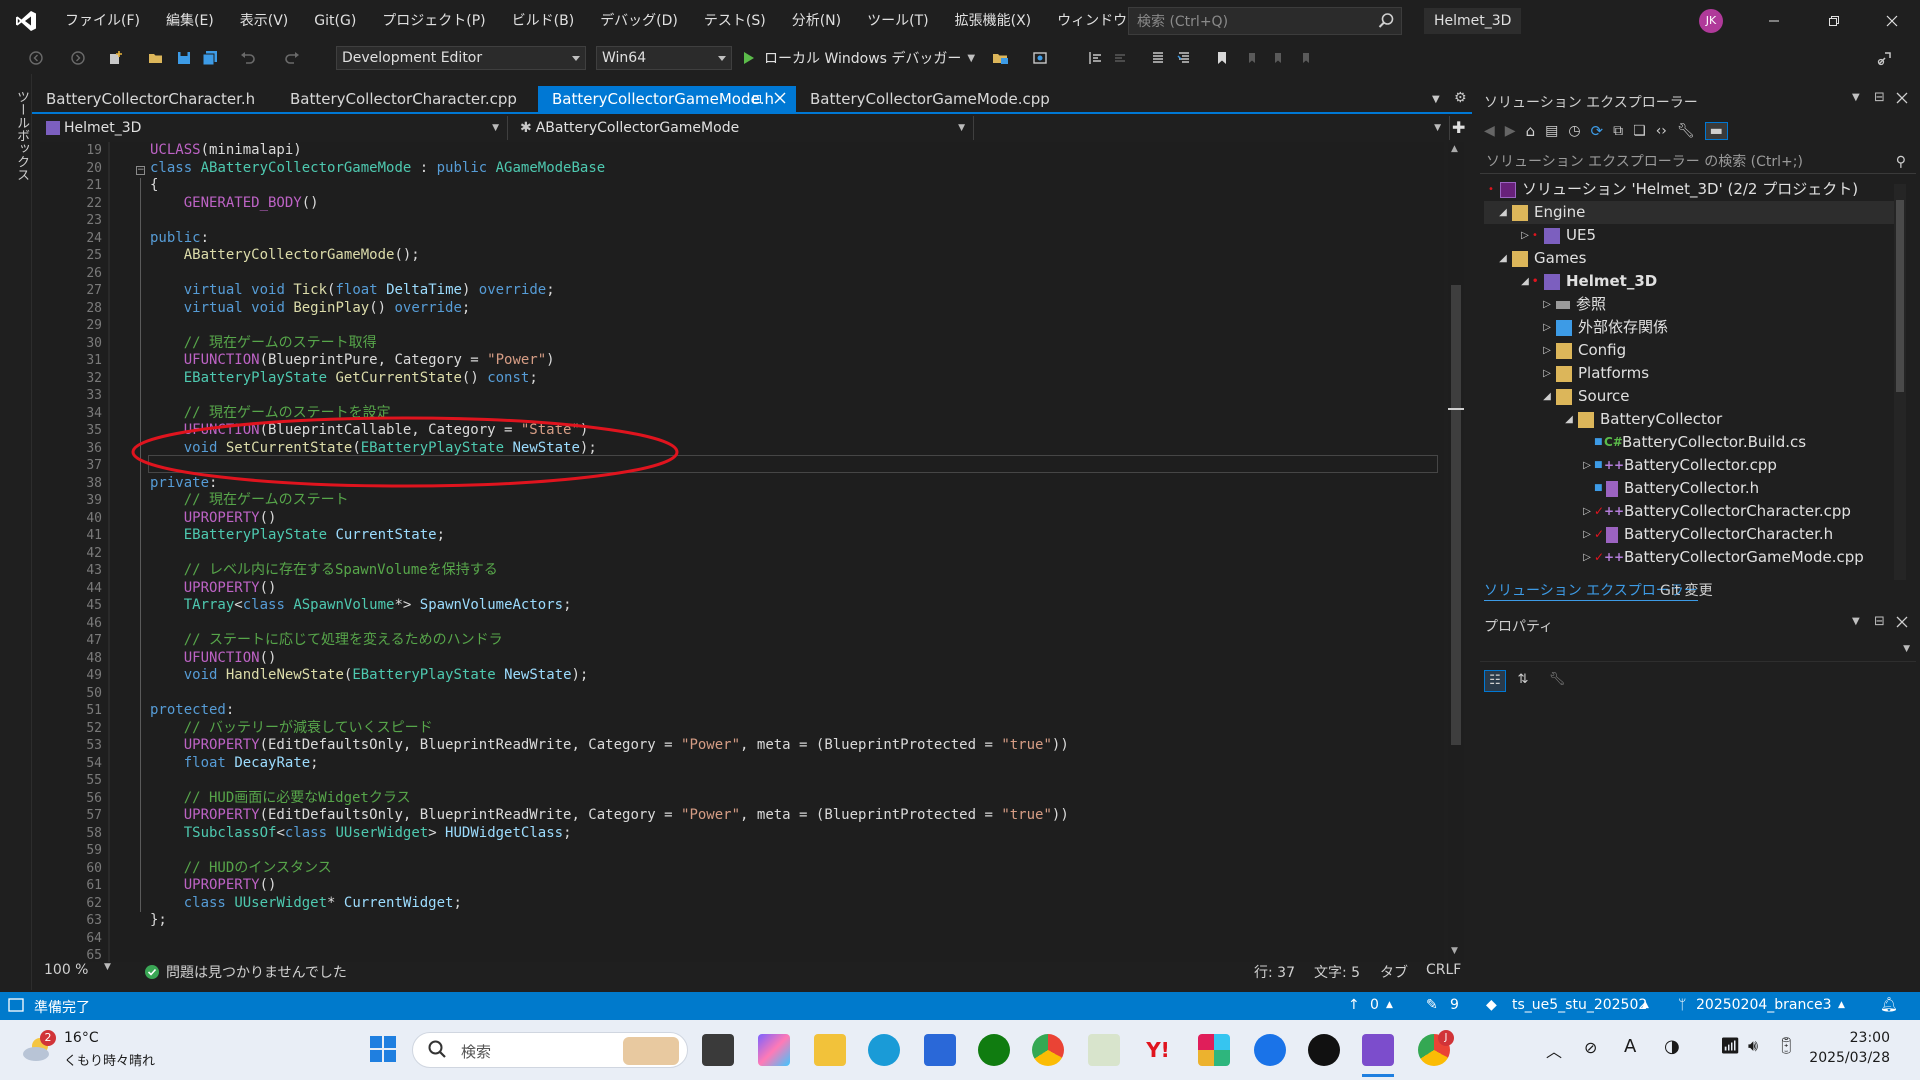 The height and width of the screenshot is (1080, 1920). Describe the element at coordinates (1378, 1050) in the screenshot. I see `visual-studio-icon` at that location.